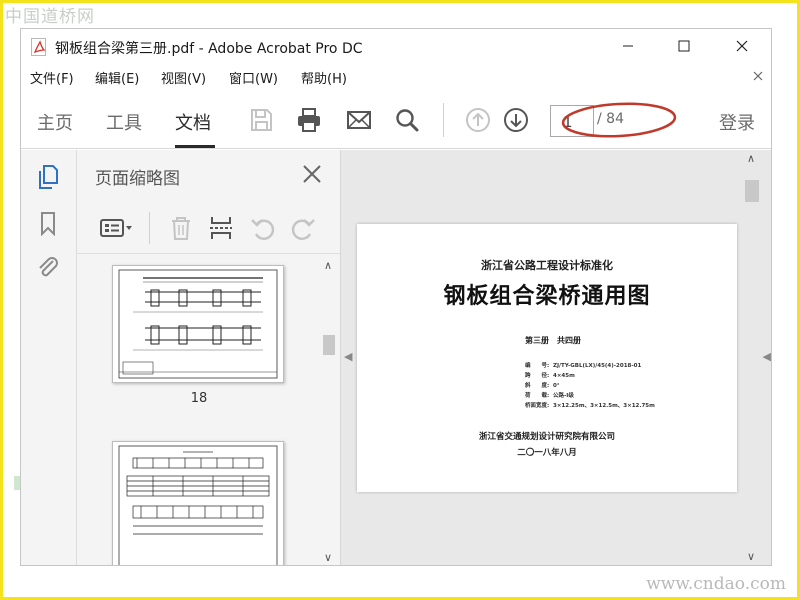 Image resolution: width=800 pixels, height=600 pixels. Describe the element at coordinates (48, 267) in the screenshot. I see `attachment-icon` at that location.